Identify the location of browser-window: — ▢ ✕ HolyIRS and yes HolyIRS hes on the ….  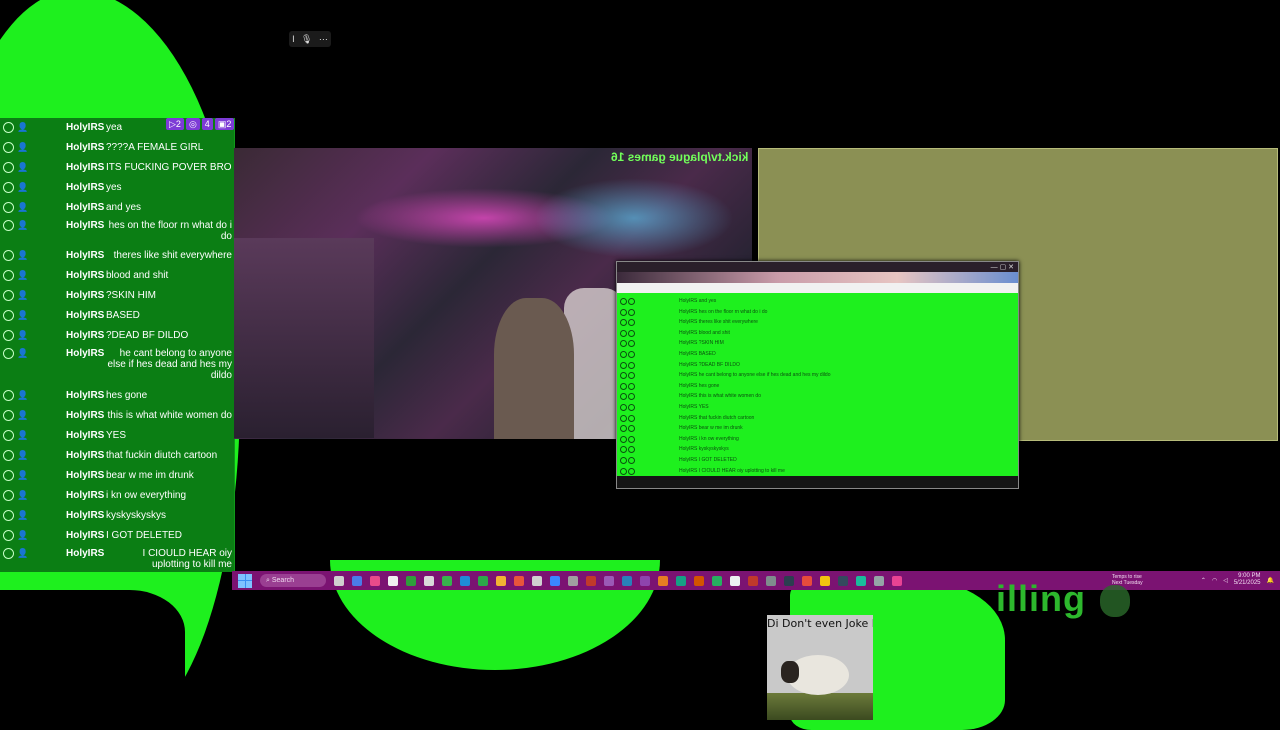
(817, 375).